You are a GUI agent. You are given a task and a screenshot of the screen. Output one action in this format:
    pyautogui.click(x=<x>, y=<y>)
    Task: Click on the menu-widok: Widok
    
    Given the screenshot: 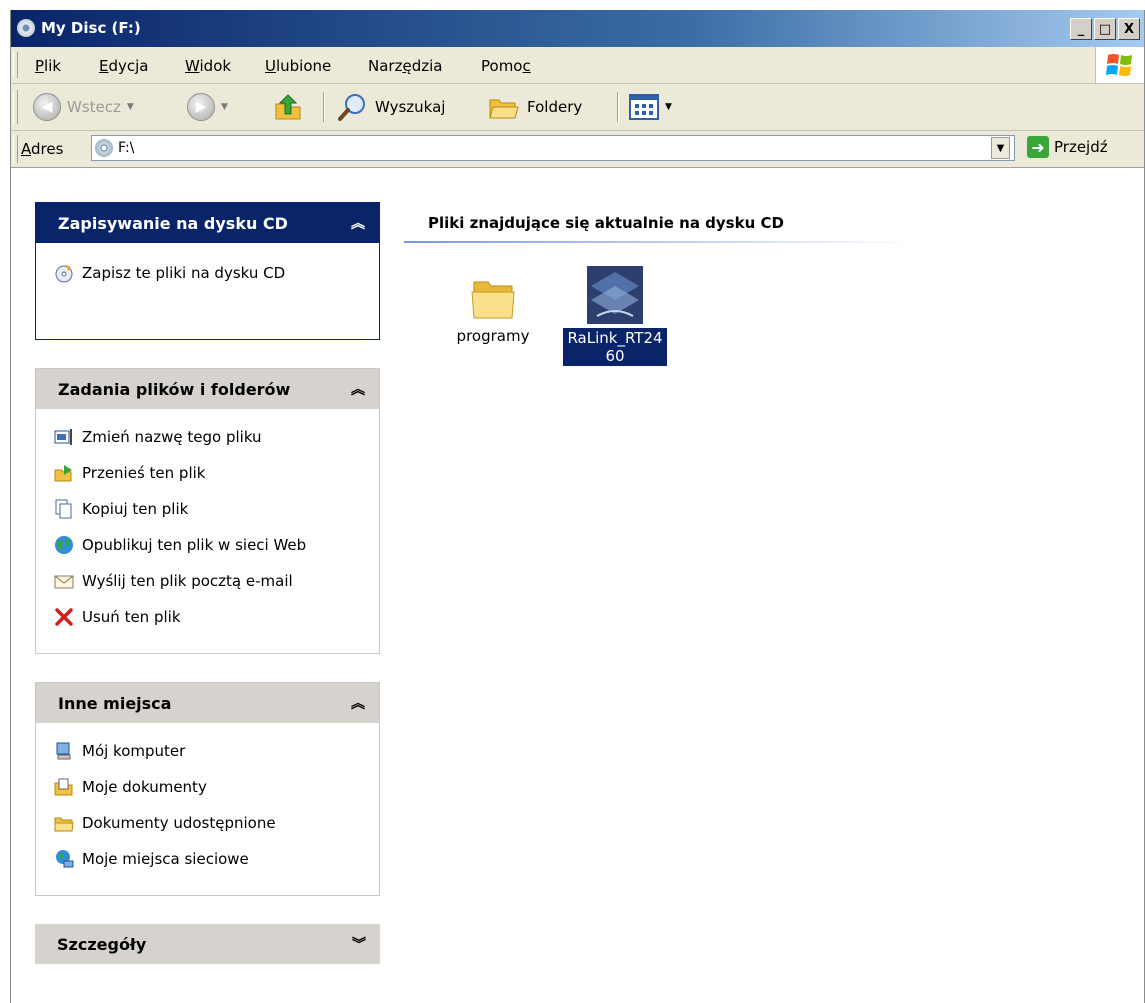 What is the action you would take?
    pyautogui.click(x=208, y=66)
    